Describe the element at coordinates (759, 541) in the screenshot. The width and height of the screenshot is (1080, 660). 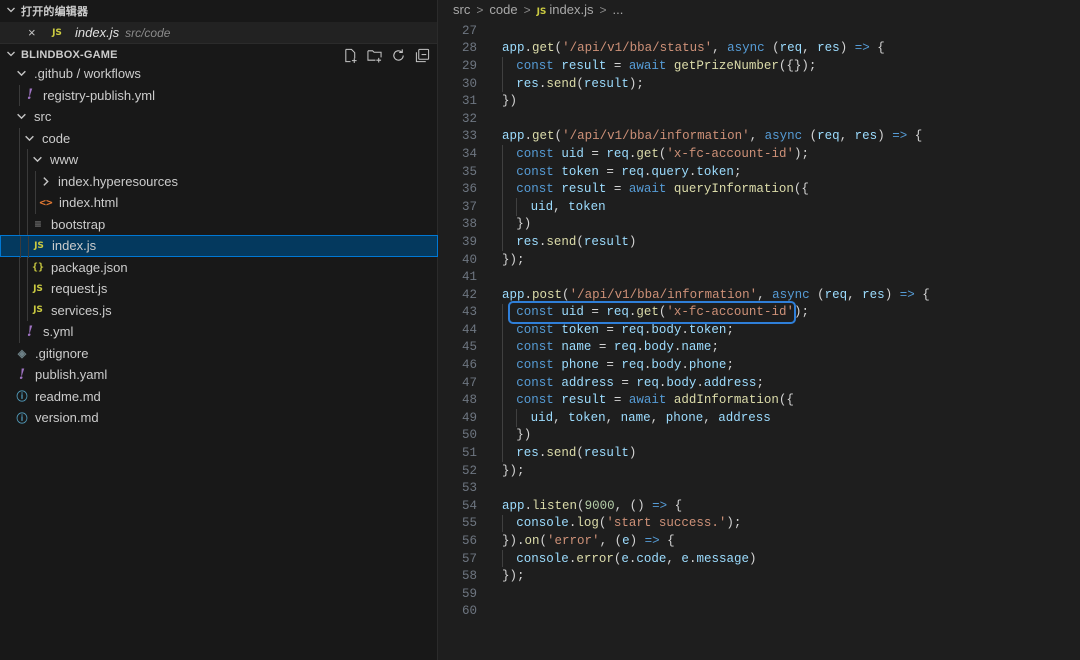
I see `code-line: 56}).on('error', (e) => {` at that location.